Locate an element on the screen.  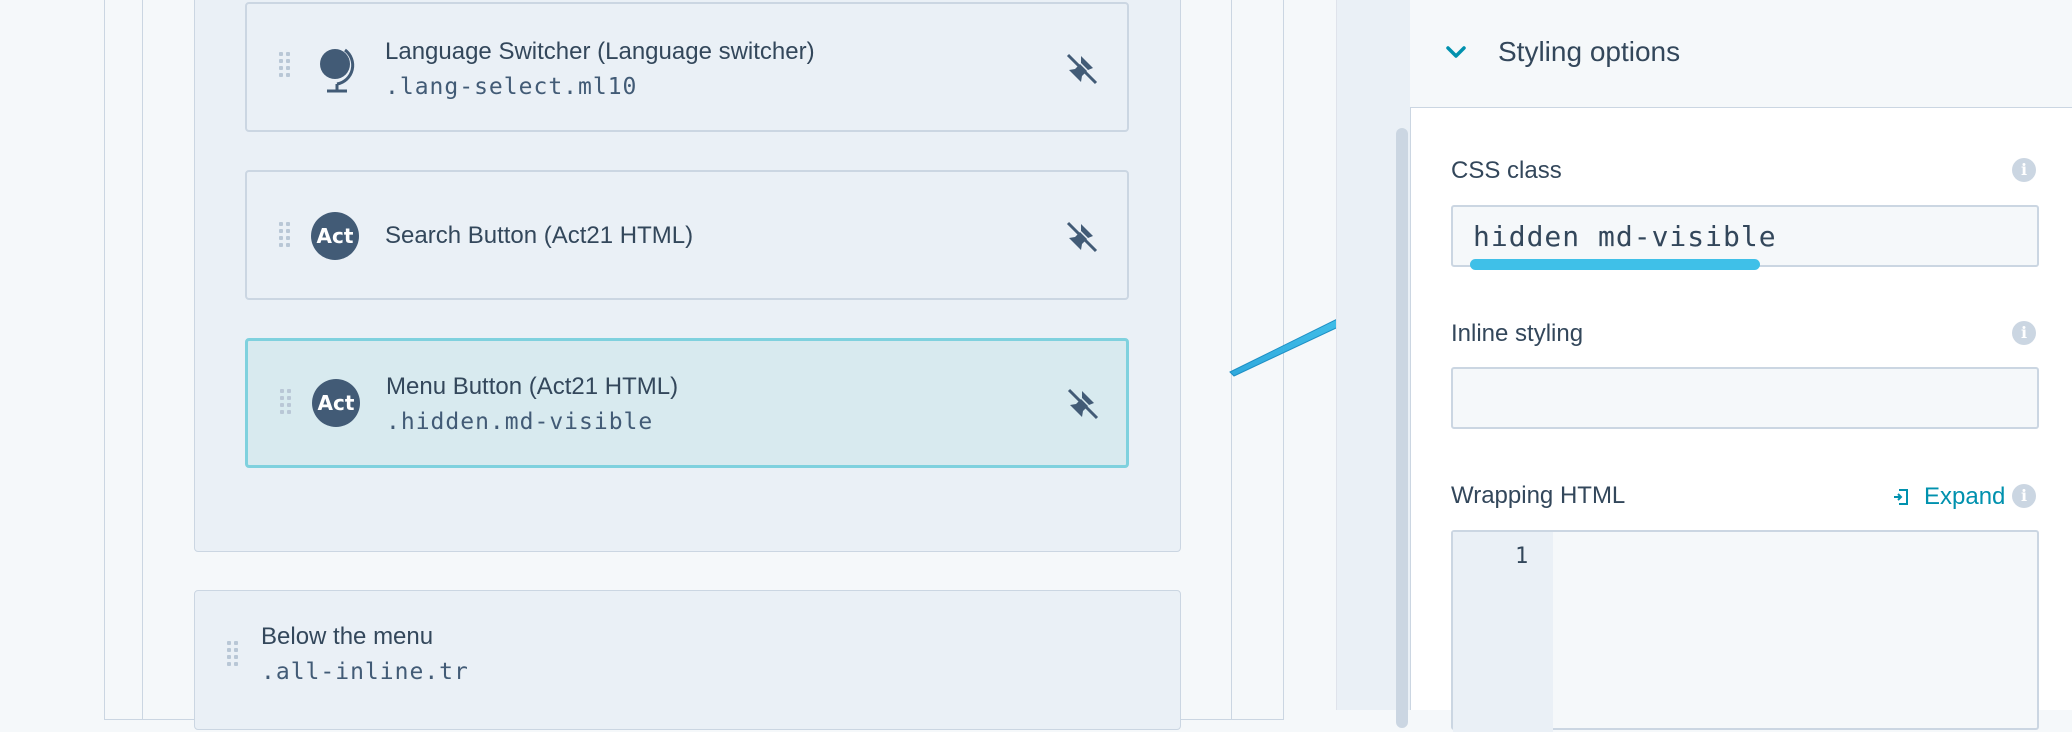
module-title: Language Switcher (Language switcher) is located at coordinates (600, 51).